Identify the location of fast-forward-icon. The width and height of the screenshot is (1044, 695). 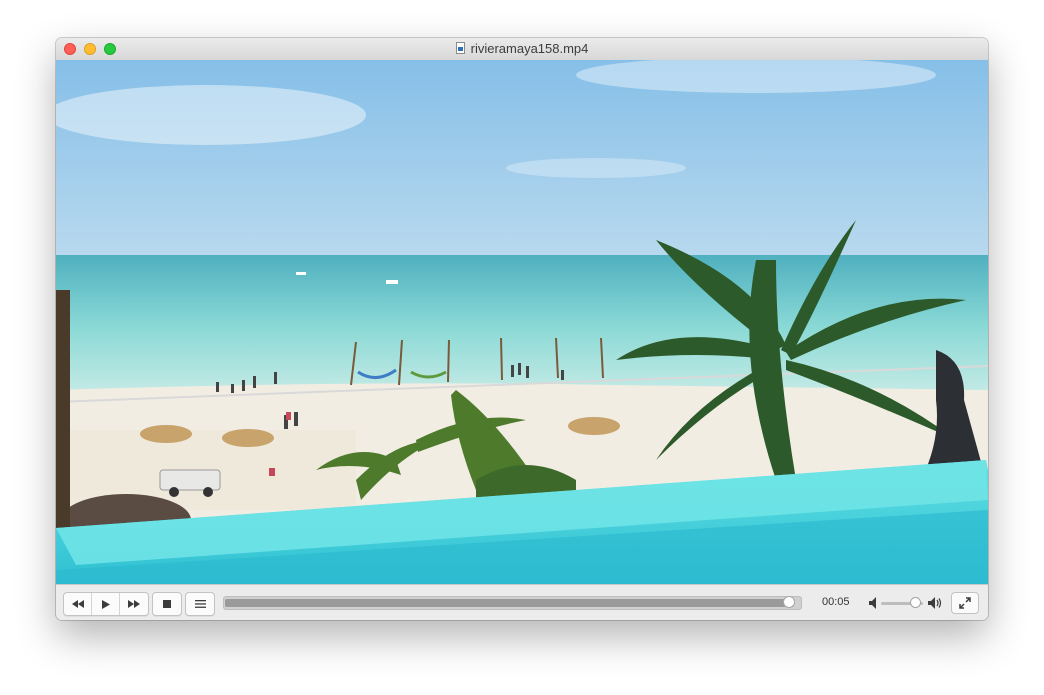
(134, 604).